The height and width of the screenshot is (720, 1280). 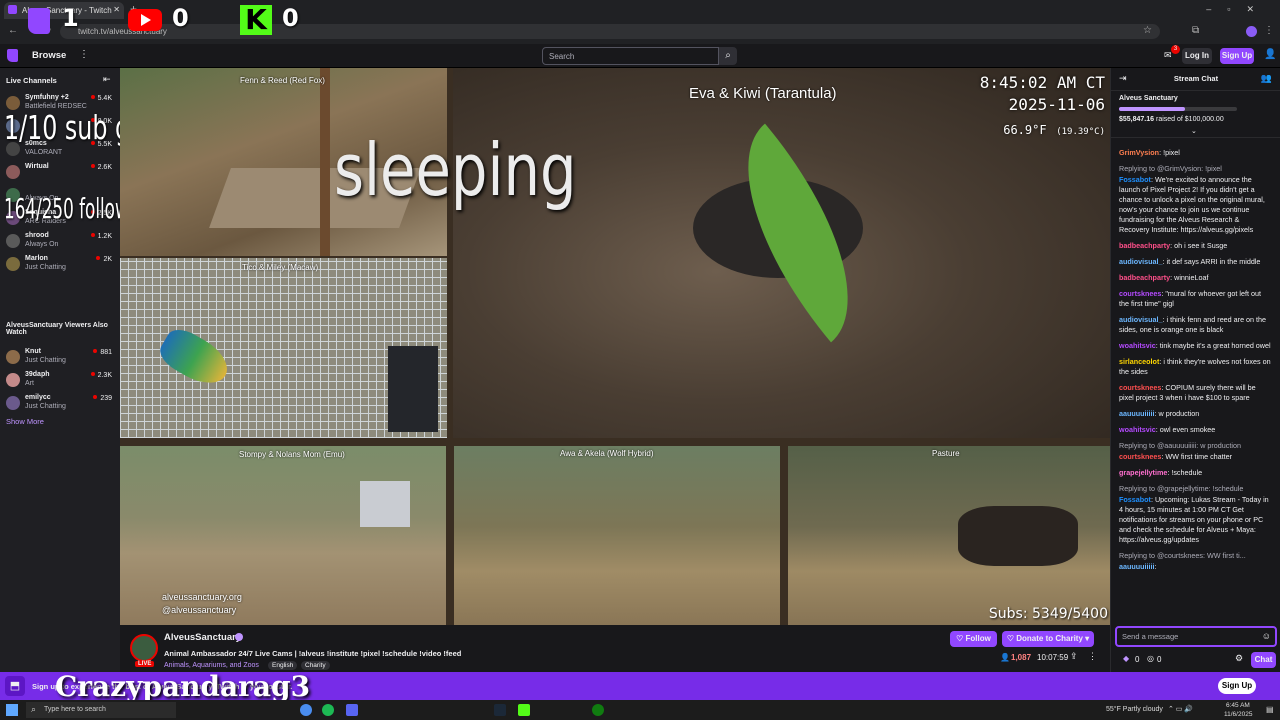 I want to click on chrome-taskbar-icon, so click(x=306, y=710).